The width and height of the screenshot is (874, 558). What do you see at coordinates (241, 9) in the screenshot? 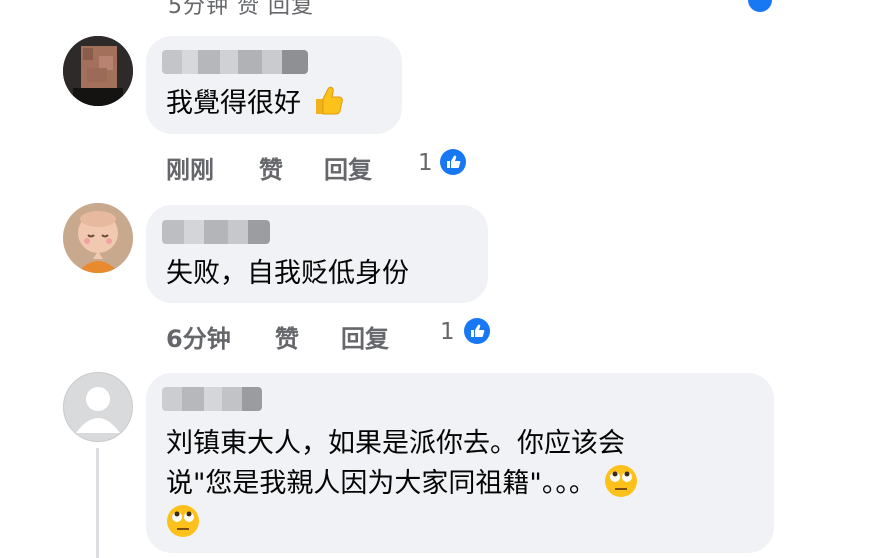
I see `previous-comment-actions: 5分钟 赞 回复` at bounding box center [241, 9].